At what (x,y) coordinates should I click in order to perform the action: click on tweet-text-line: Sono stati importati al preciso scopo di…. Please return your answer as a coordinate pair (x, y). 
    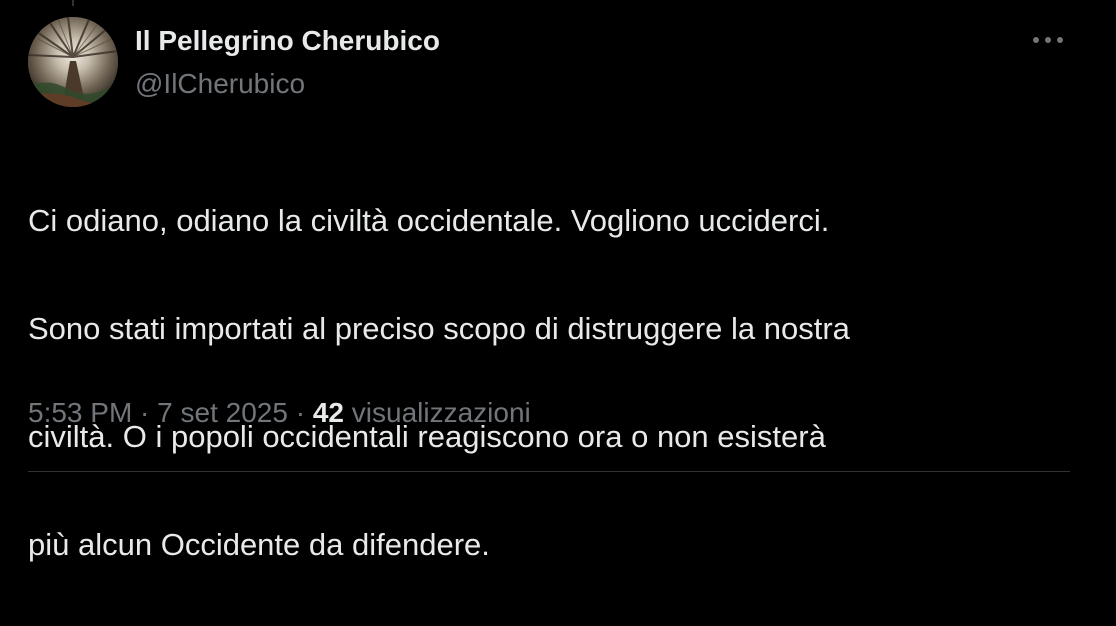
    Looking at the image, I should click on (439, 328).